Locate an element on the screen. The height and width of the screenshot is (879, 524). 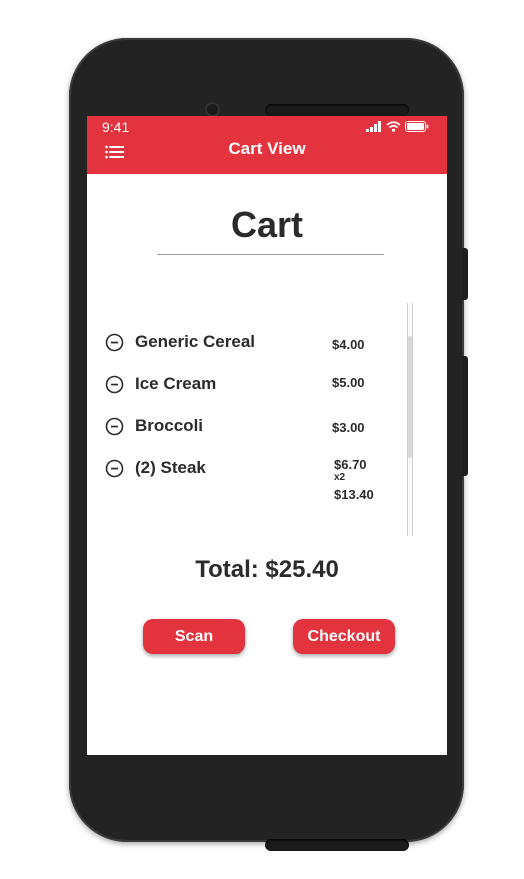
checkout-button: Checkout is located at coordinates (344, 636).